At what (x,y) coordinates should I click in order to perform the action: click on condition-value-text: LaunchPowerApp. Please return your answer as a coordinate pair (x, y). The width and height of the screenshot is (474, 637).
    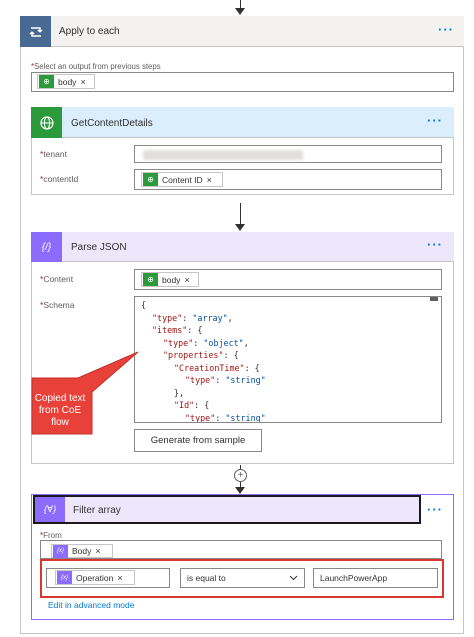
    Looking at the image, I should click on (354, 578).